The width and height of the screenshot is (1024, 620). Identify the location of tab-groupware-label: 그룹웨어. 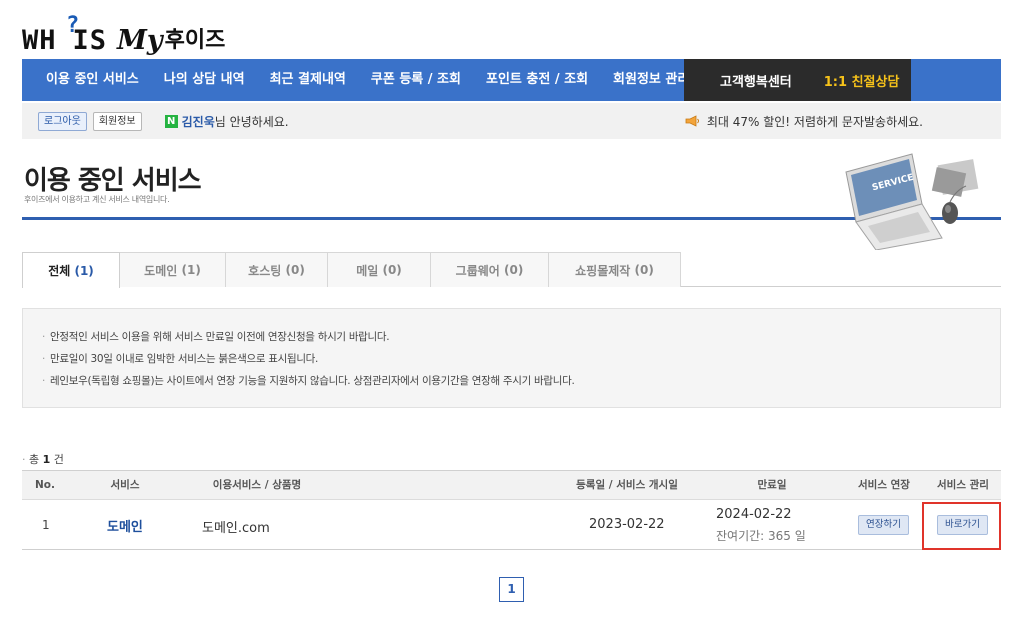
(477, 270).